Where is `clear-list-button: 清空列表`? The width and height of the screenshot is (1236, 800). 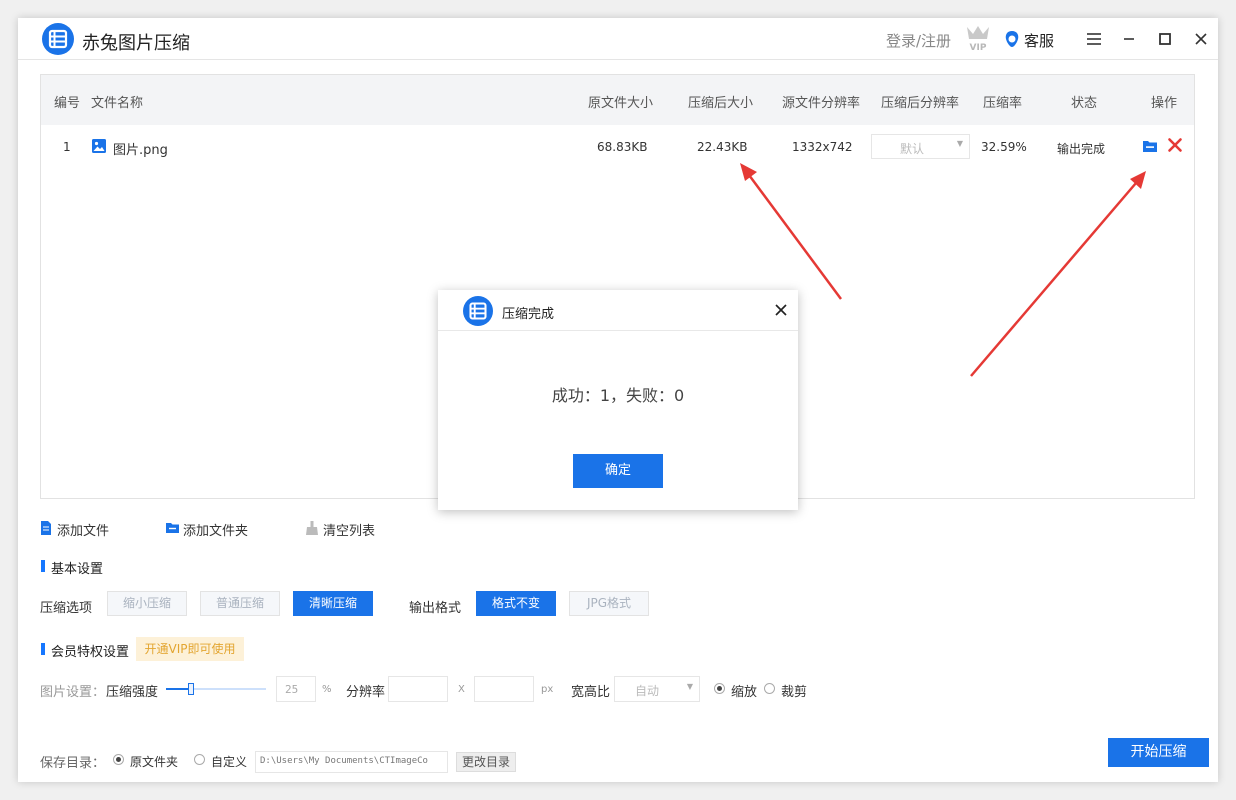
clear-list-button: 清空列表 is located at coordinates (340, 529).